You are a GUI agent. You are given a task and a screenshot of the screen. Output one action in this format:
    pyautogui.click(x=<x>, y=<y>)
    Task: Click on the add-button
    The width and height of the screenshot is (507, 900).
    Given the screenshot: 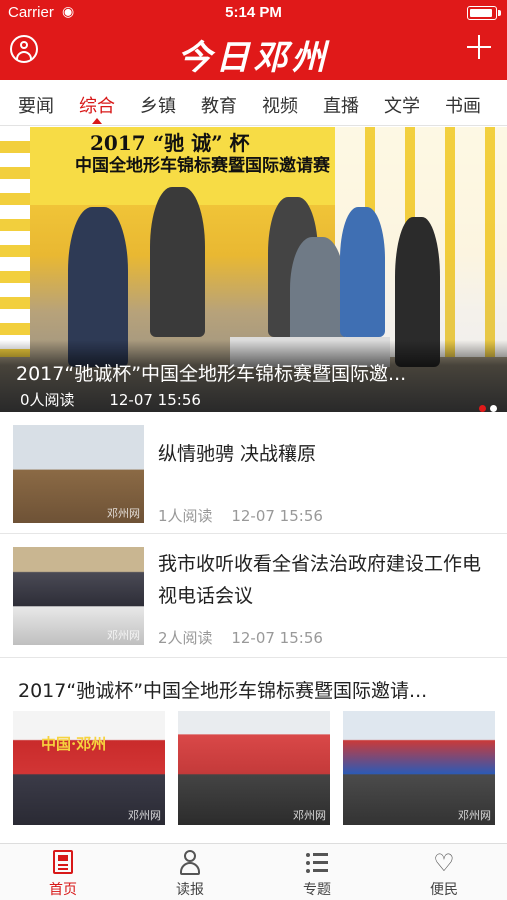 What is the action you would take?
    pyautogui.click(x=479, y=47)
    